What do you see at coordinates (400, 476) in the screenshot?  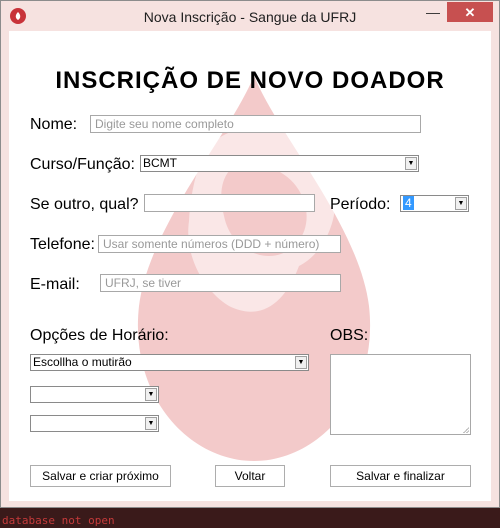 I see `save-finish-button: Salvar e finalizar` at bounding box center [400, 476].